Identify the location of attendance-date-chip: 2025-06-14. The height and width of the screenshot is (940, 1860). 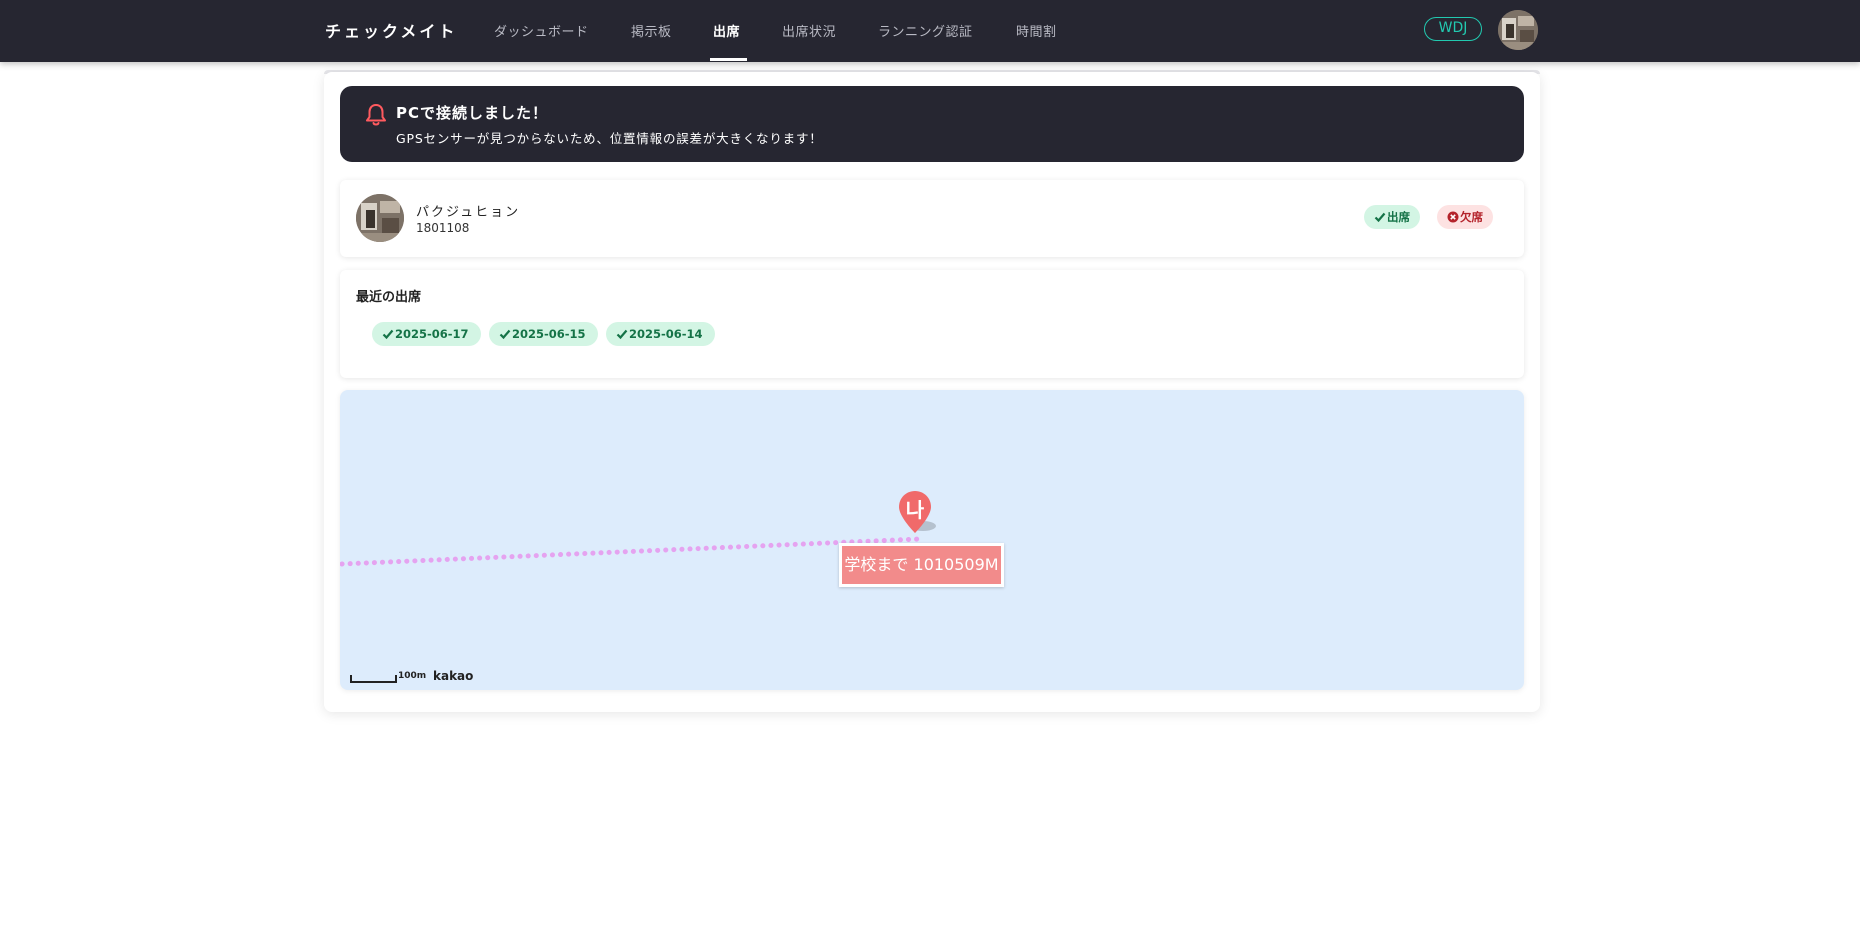
(660, 334).